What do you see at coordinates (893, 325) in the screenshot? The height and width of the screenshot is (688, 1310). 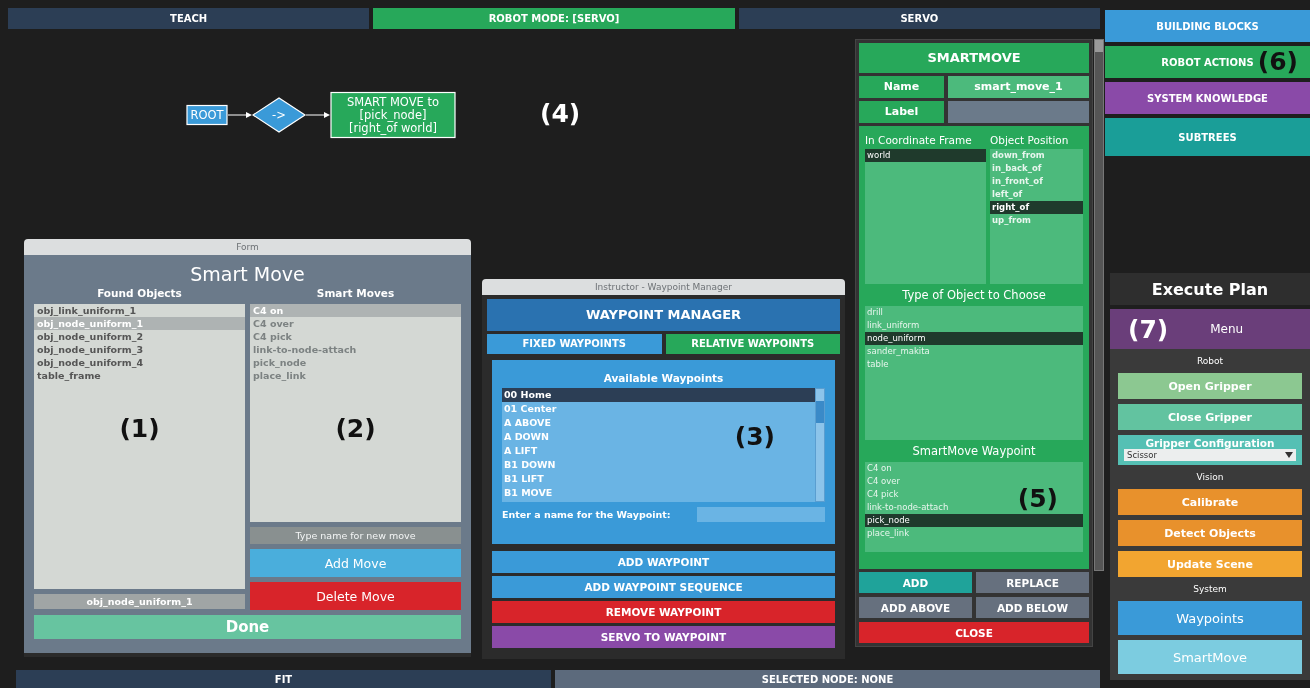 I see `list-item: link_uniform` at bounding box center [893, 325].